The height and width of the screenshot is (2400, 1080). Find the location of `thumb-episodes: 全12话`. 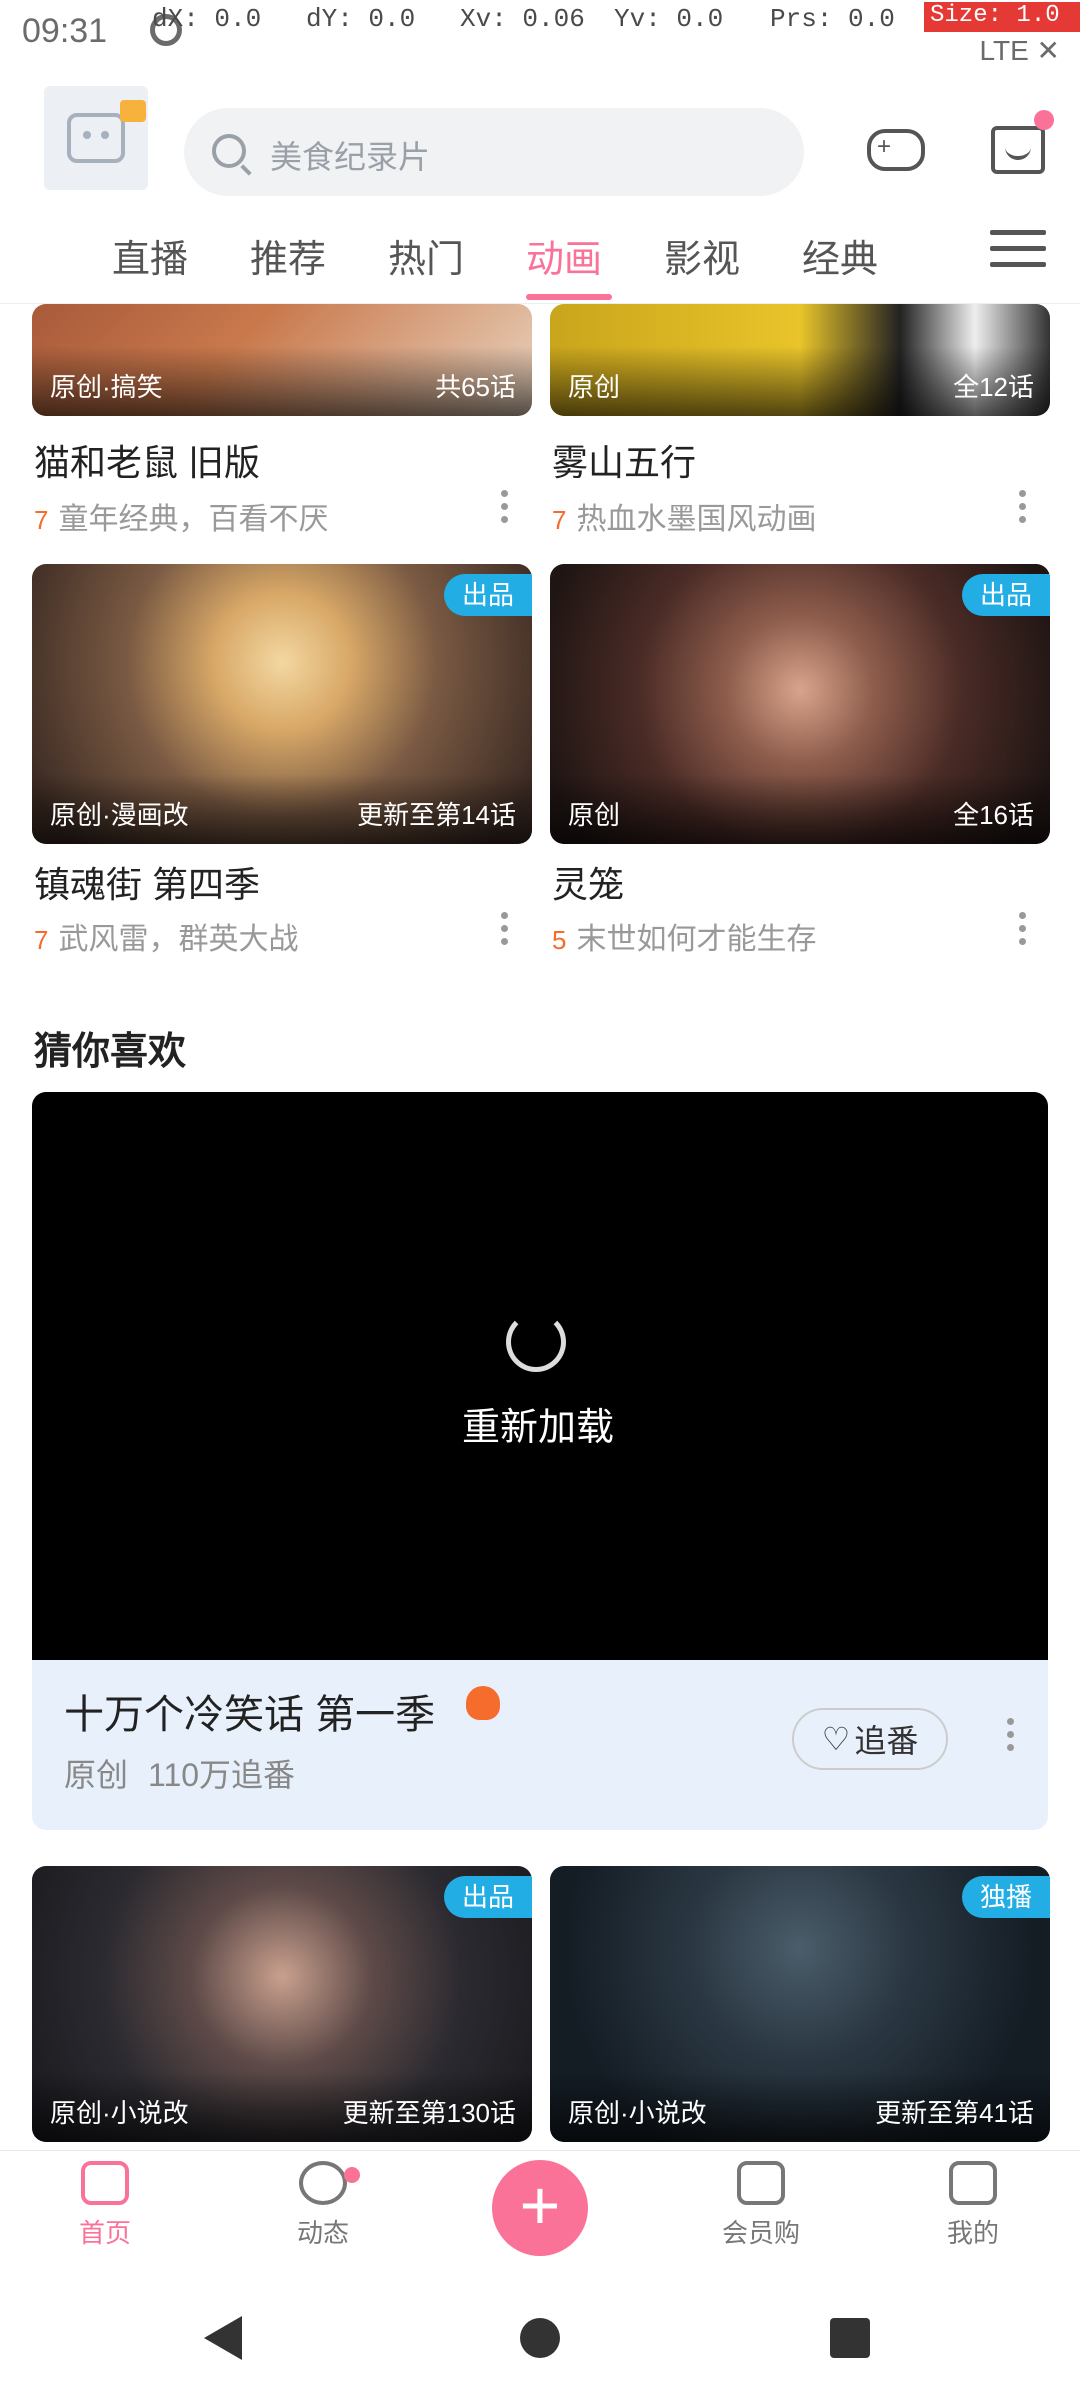

thumb-episodes: 全12话 is located at coordinates (993, 387).